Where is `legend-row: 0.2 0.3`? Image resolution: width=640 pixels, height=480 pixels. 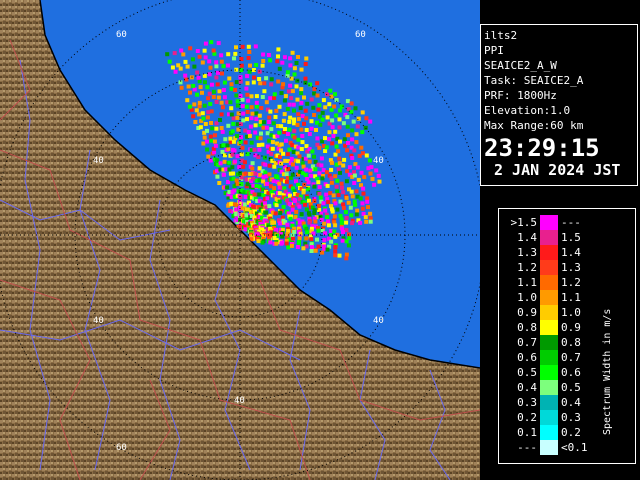 legend-row: 0.2 0.3 is located at coordinates (549, 417).